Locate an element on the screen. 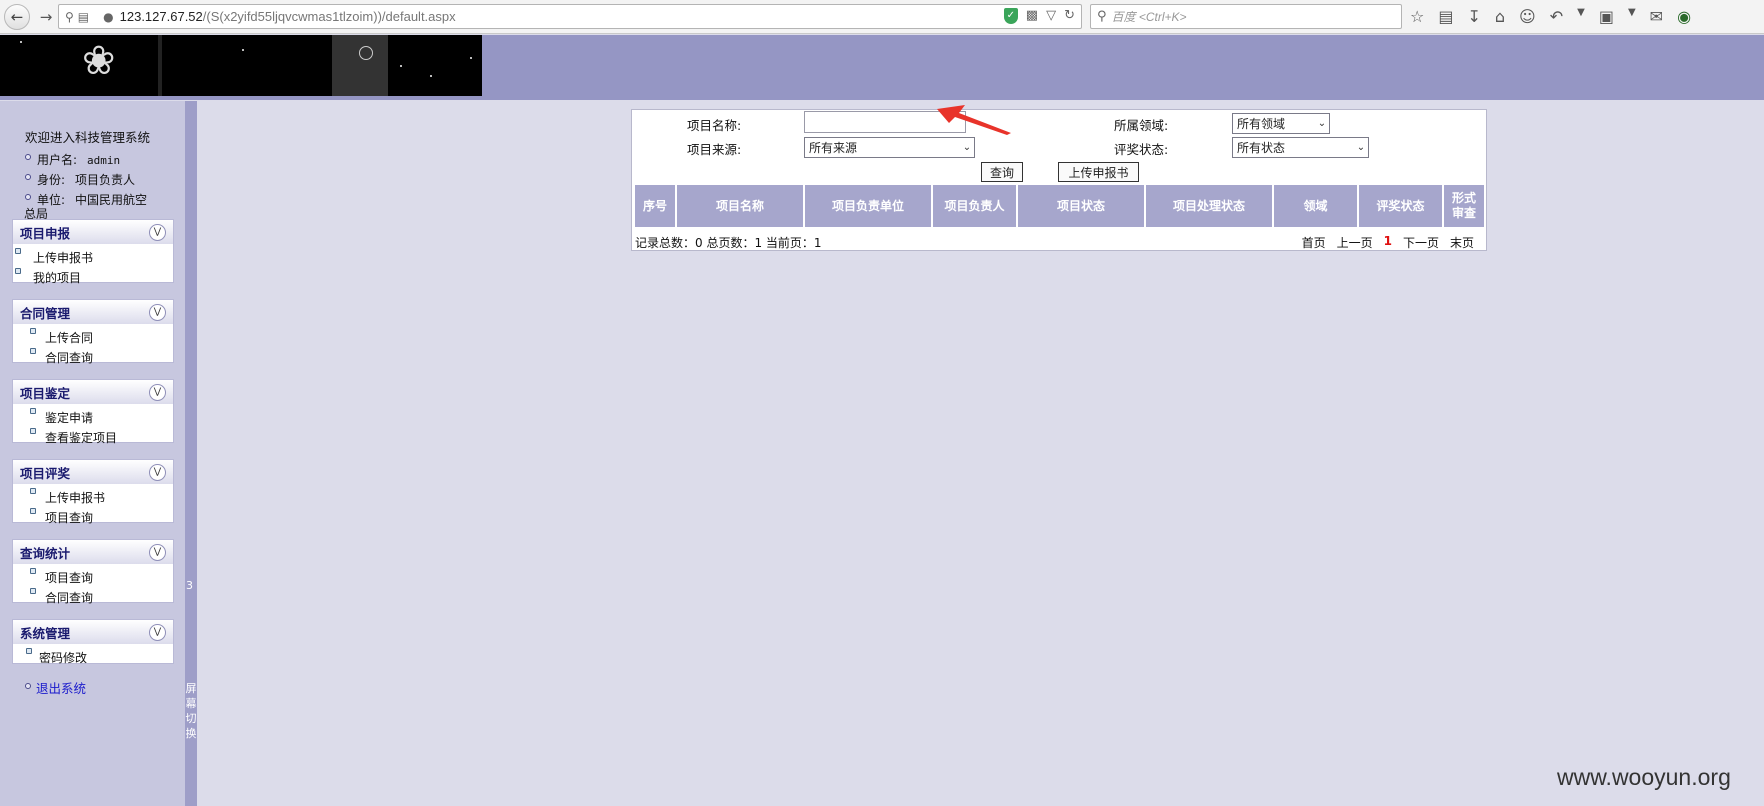 The width and height of the screenshot is (1764, 806). sidebar-item-award-upload: 上传申报书 is located at coordinates (93, 497).